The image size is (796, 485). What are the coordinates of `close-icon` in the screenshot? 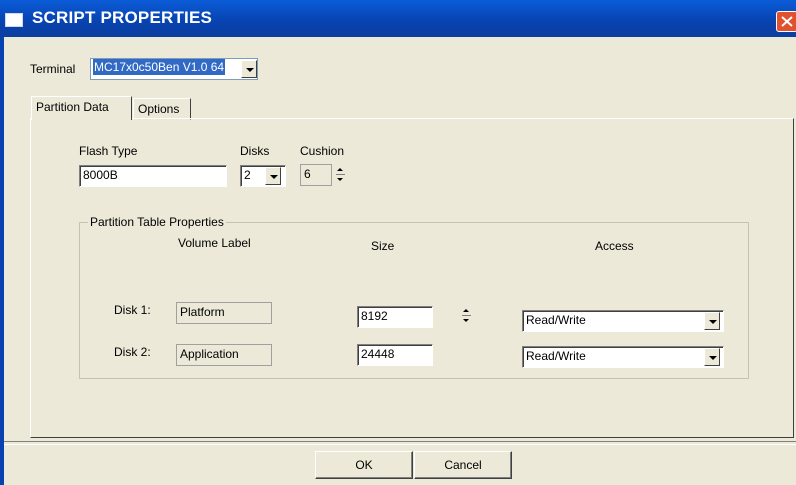 It's located at (787, 21).